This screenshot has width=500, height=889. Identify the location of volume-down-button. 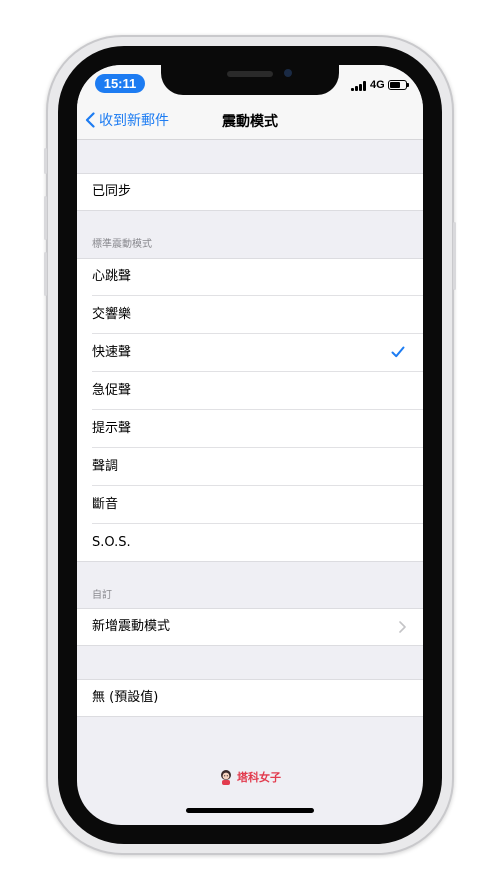
(45, 274).